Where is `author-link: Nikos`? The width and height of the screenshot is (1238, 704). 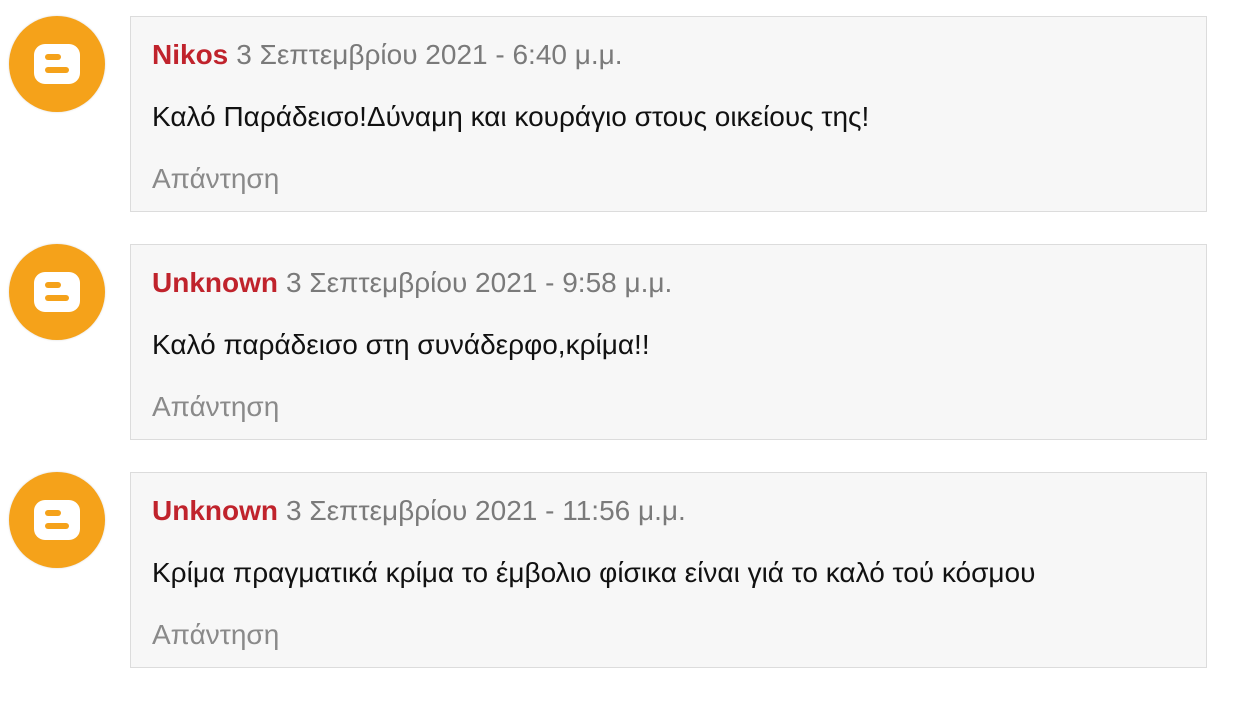
author-link: Nikos is located at coordinates (190, 54).